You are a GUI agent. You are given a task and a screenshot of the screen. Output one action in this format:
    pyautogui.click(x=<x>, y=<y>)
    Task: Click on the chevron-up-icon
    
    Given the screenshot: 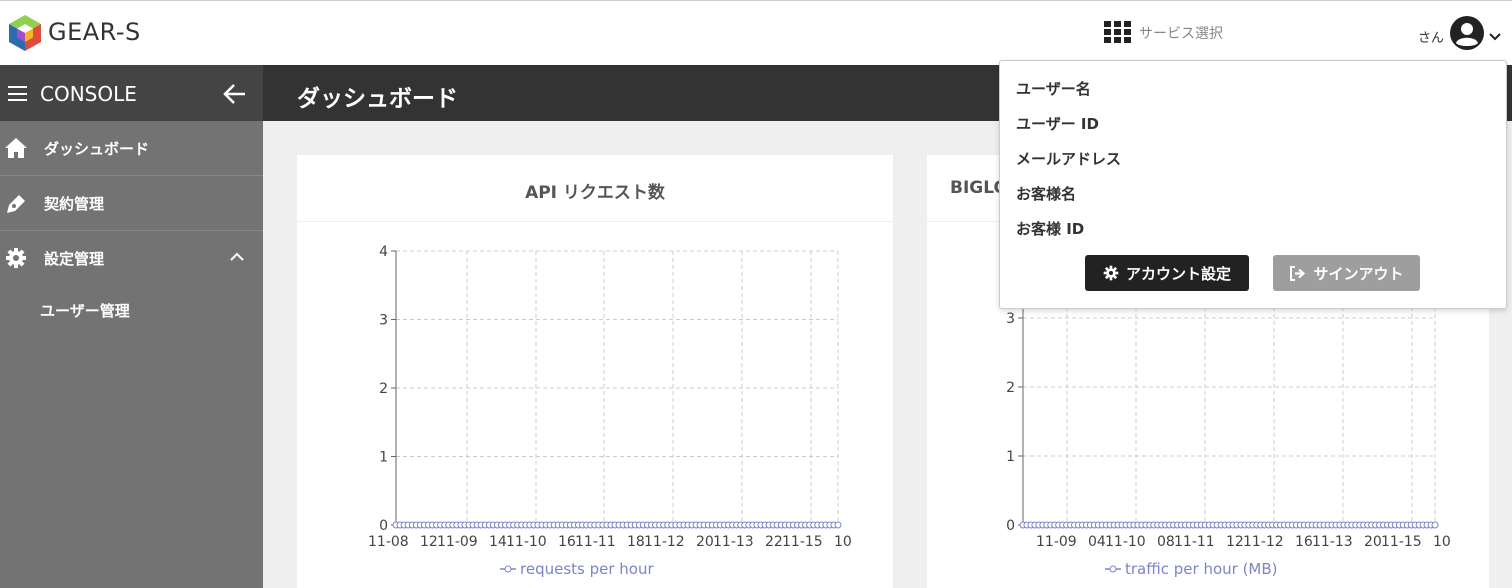 What is the action you would take?
    pyautogui.click(x=237, y=256)
    